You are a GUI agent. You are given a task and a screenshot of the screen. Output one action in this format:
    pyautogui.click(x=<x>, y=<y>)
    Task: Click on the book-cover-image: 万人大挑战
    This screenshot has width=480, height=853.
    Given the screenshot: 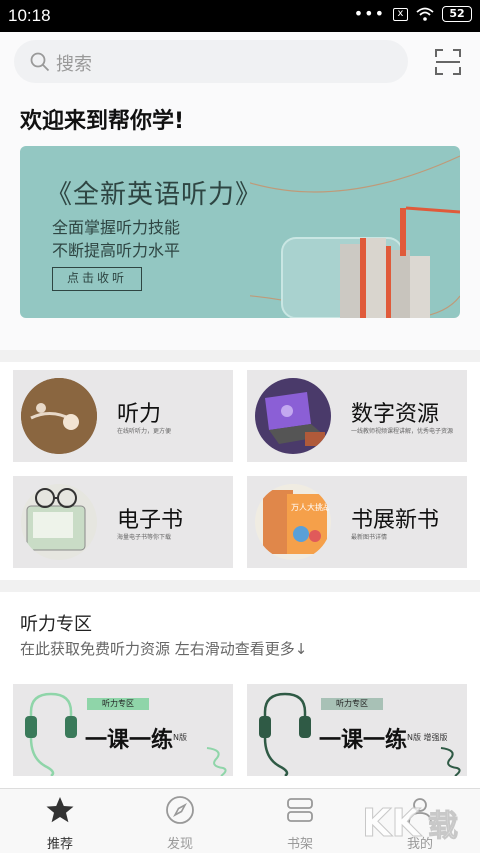 What is the action you would take?
    pyautogui.click(x=293, y=522)
    